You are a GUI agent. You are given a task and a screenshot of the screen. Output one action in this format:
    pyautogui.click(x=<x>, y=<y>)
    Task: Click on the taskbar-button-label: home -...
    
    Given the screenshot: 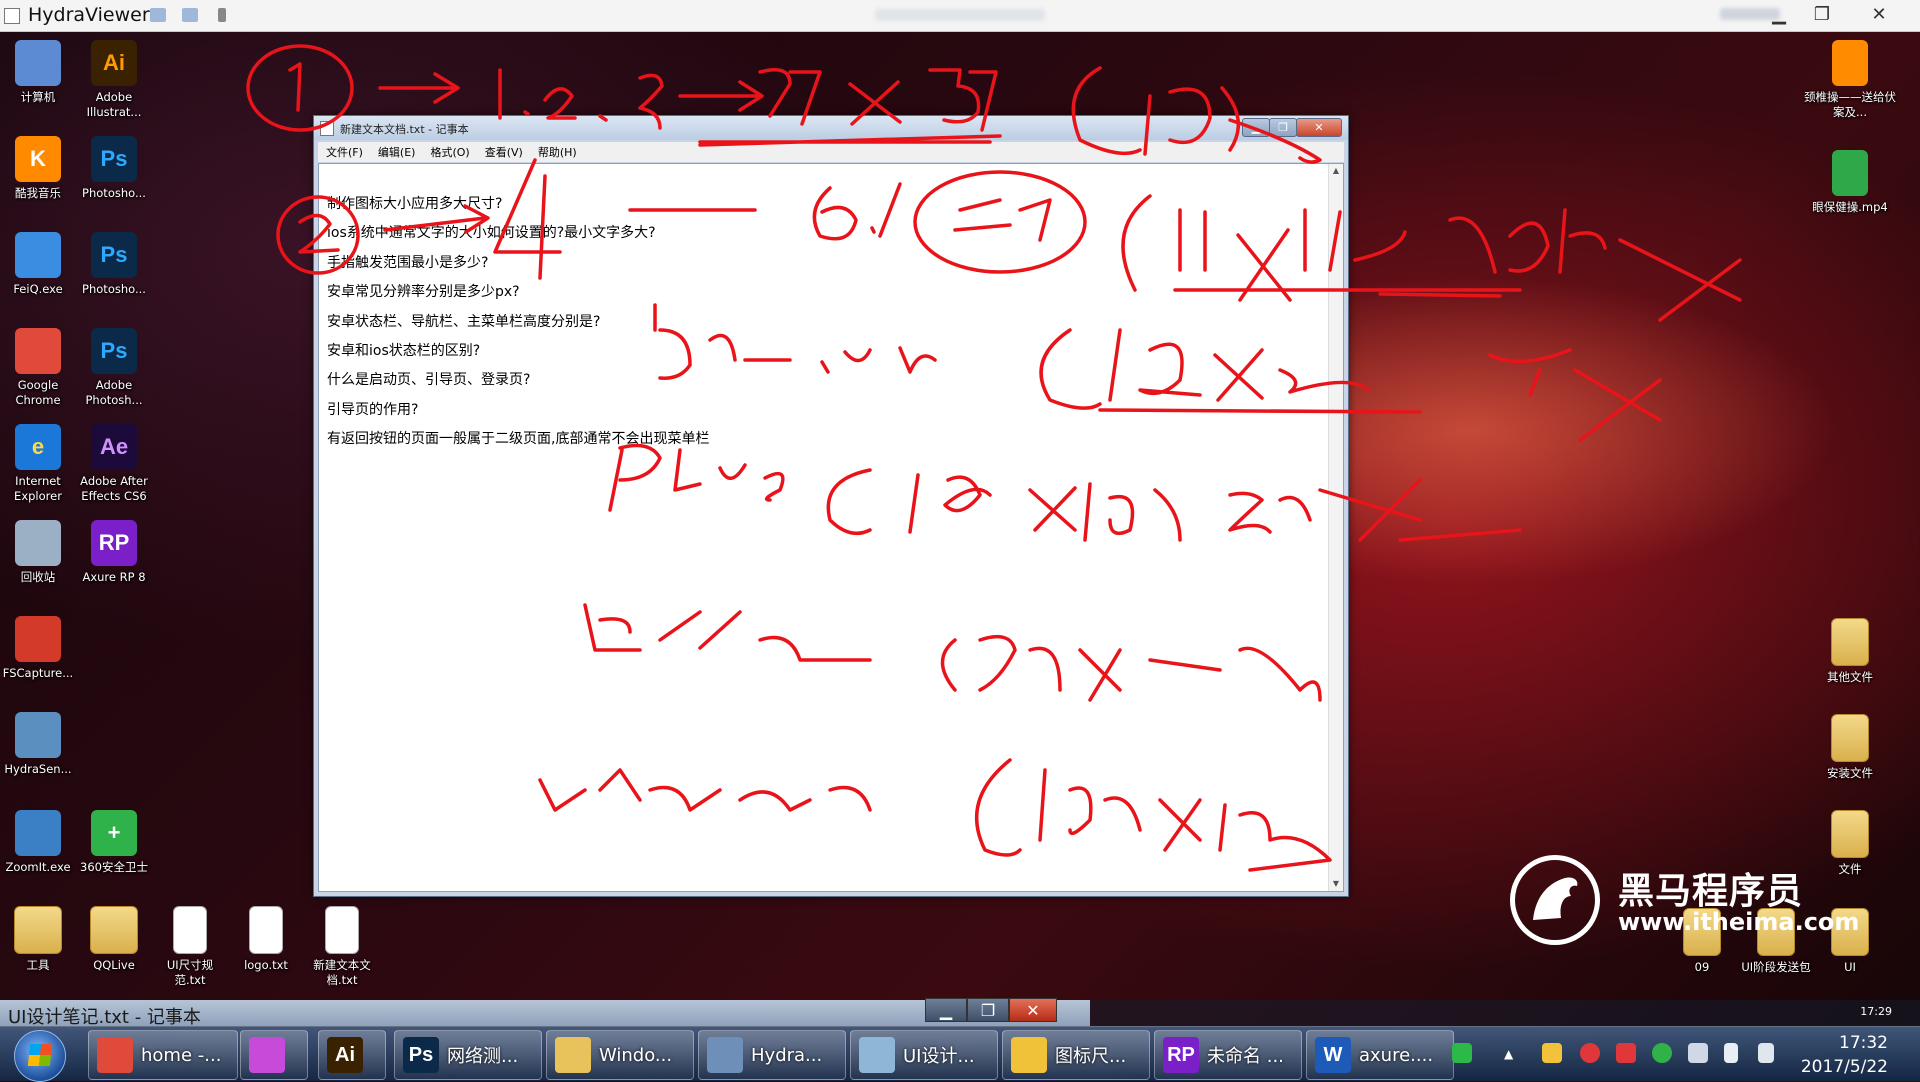 What is the action you would take?
    pyautogui.click(x=181, y=1055)
    